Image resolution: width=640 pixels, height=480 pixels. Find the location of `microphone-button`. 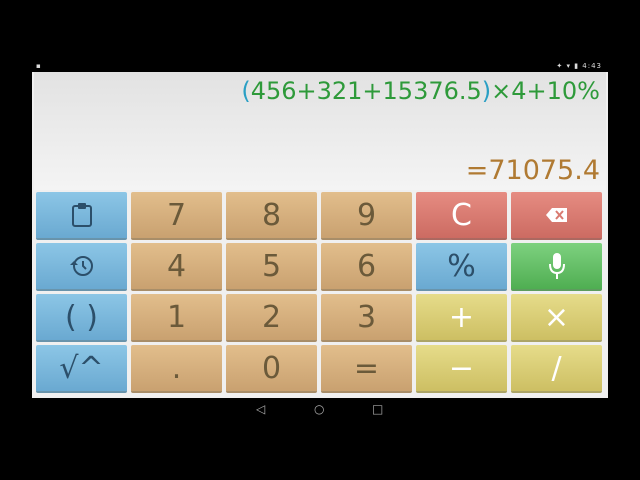

microphone-button is located at coordinates (556, 267).